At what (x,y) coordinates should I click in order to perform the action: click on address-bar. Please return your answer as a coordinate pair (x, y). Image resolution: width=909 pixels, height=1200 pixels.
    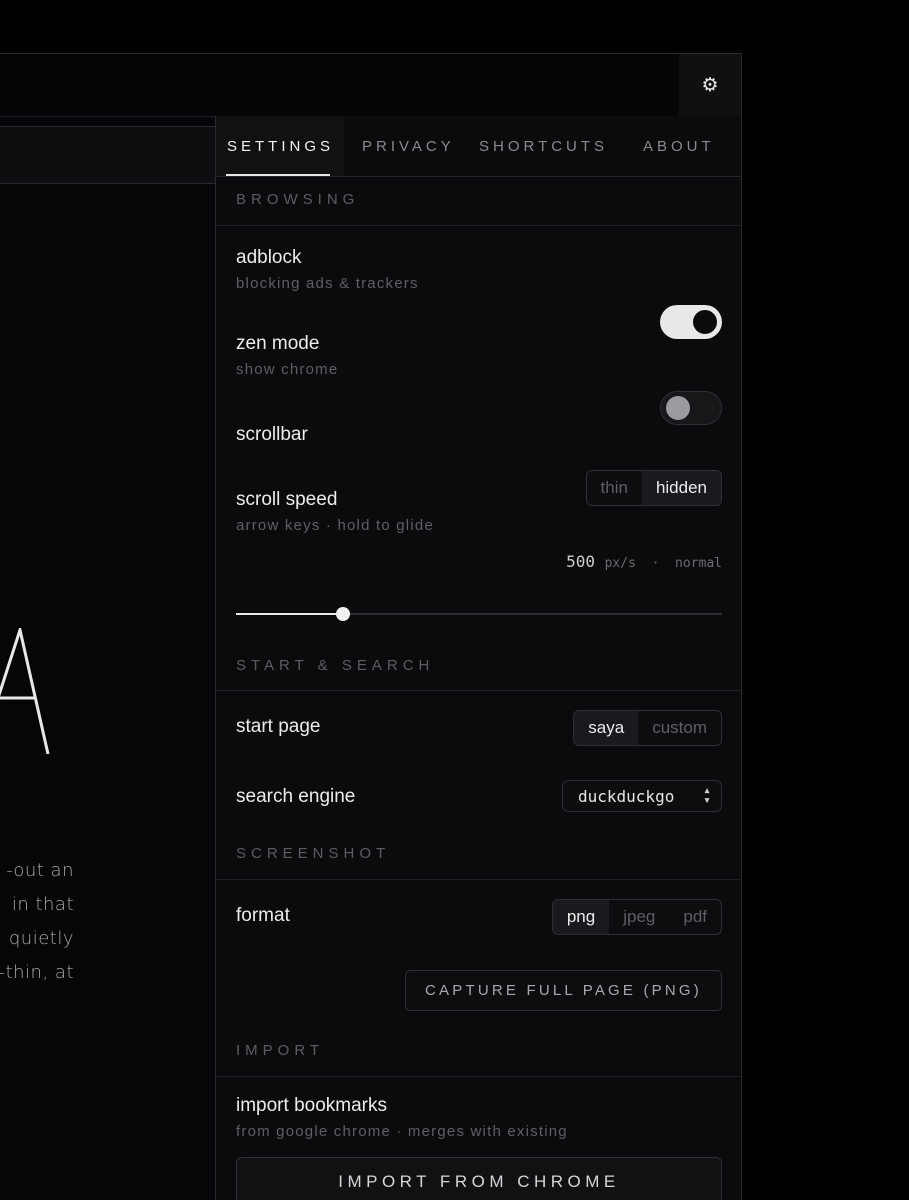
    Looking at the image, I should click on (108, 155).